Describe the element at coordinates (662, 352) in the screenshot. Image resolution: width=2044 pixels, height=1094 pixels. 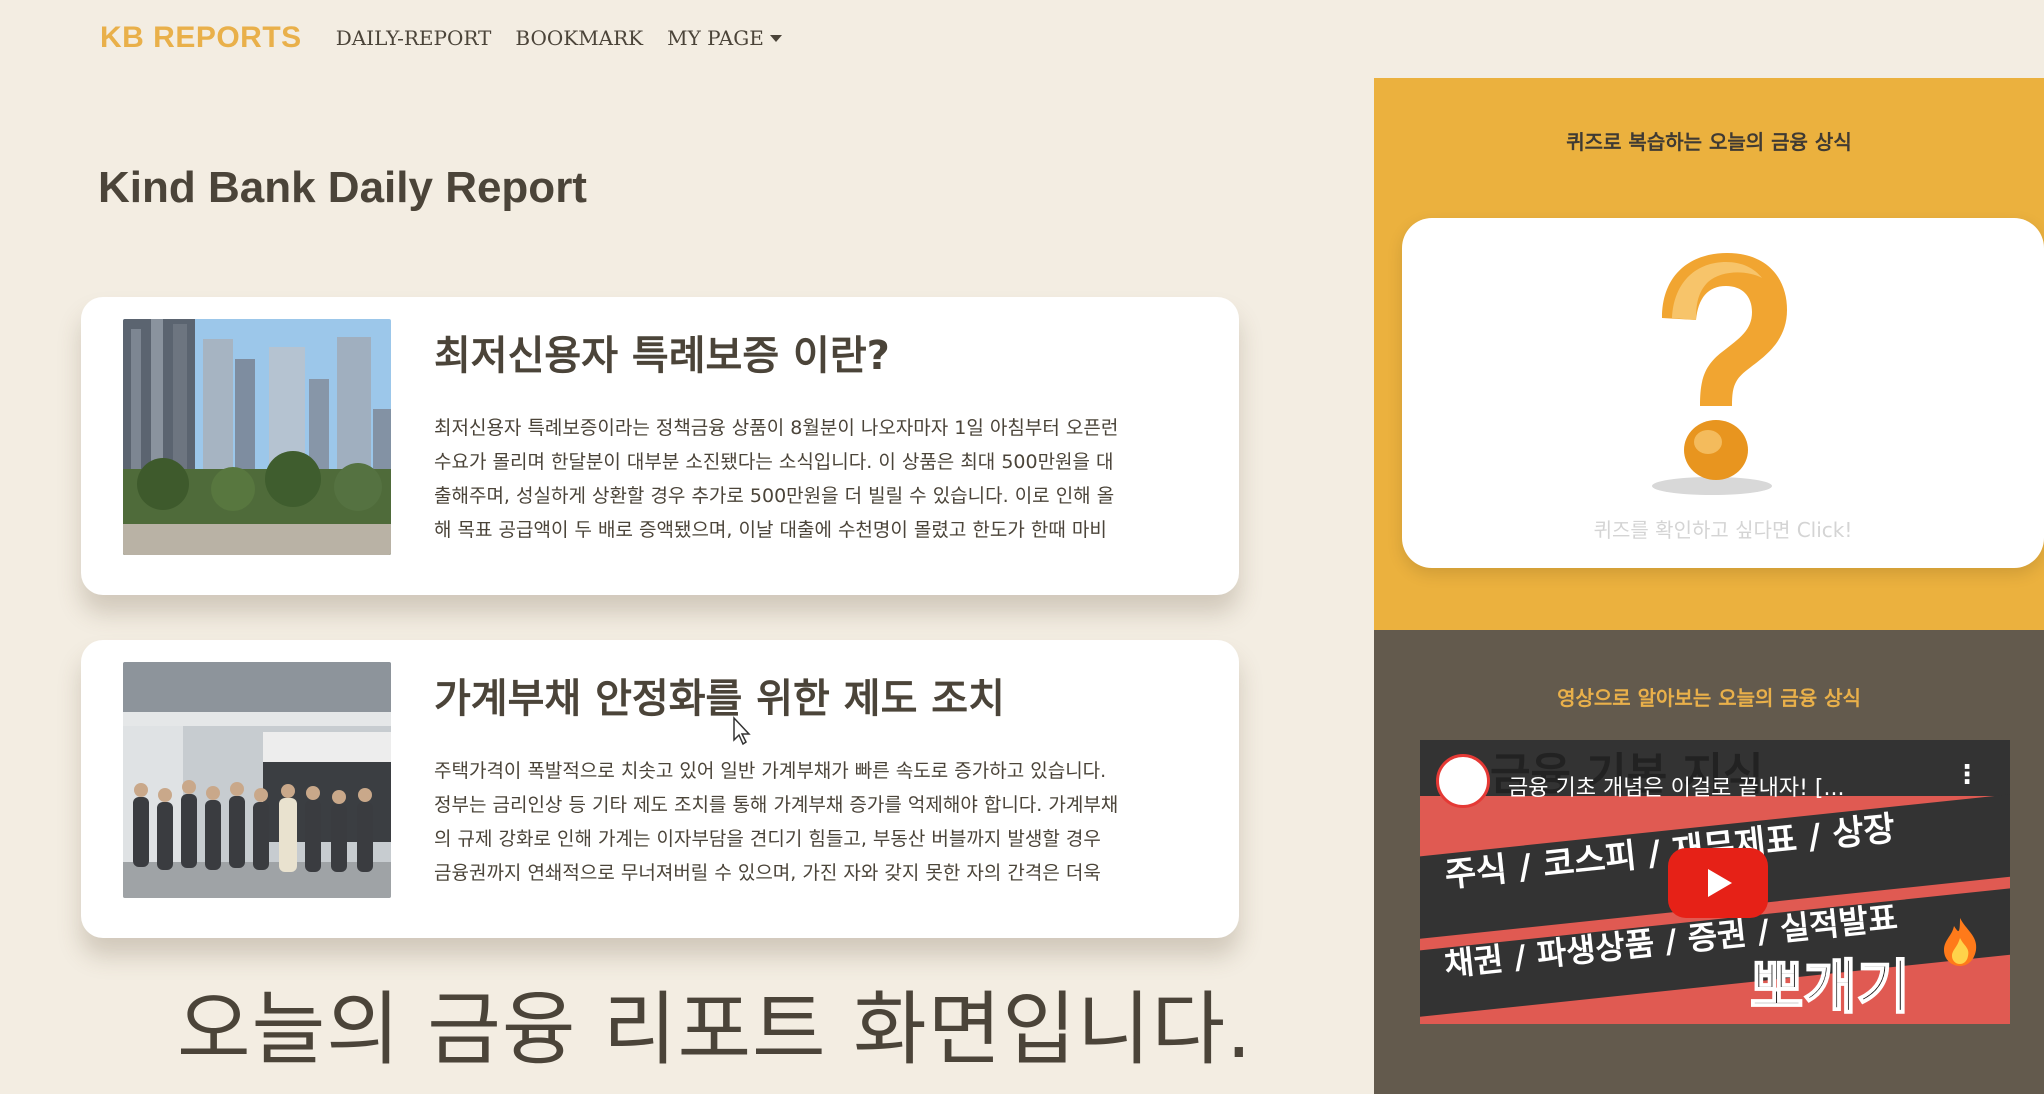
I see `report-title: 최저신용자 특례보증 이란?` at that location.